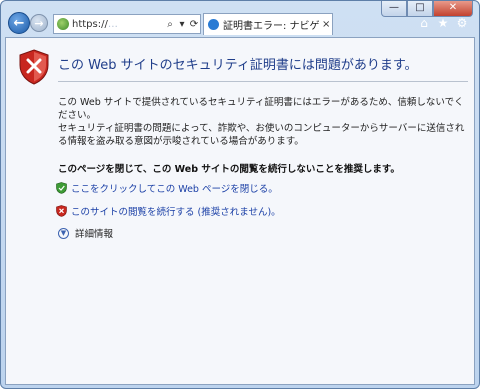 The width and height of the screenshot is (480, 389). I want to click on back-arrow-icon: ←, so click(19, 23).